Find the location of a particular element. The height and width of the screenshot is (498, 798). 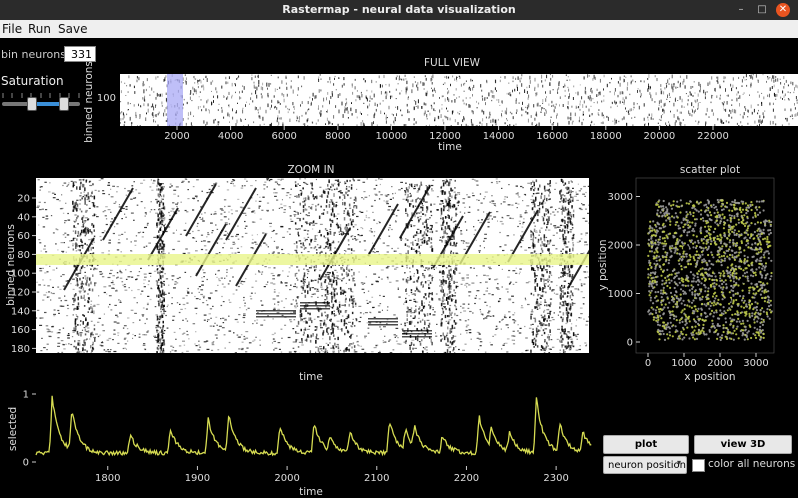

window-title: Rastermap - neural data visualization is located at coordinates (399, 9).